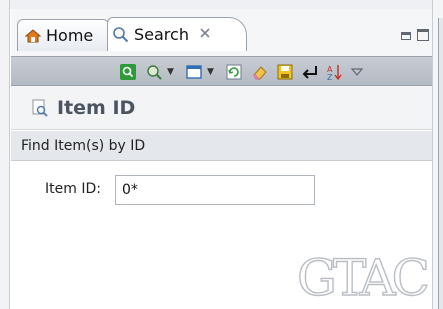 The height and width of the screenshot is (309, 443). What do you see at coordinates (406, 36) in the screenshot?
I see `minimize-view-button` at bounding box center [406, 36].